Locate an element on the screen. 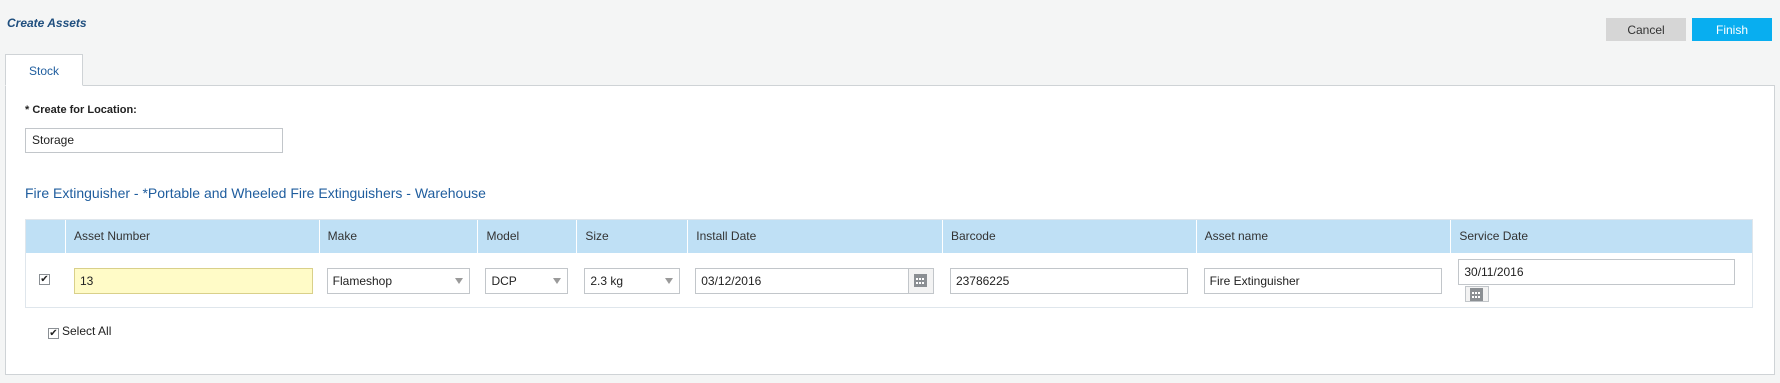 This screenshot has height=383, width=1780. header-install-date: Install Date is located at coordinates (814, 236).